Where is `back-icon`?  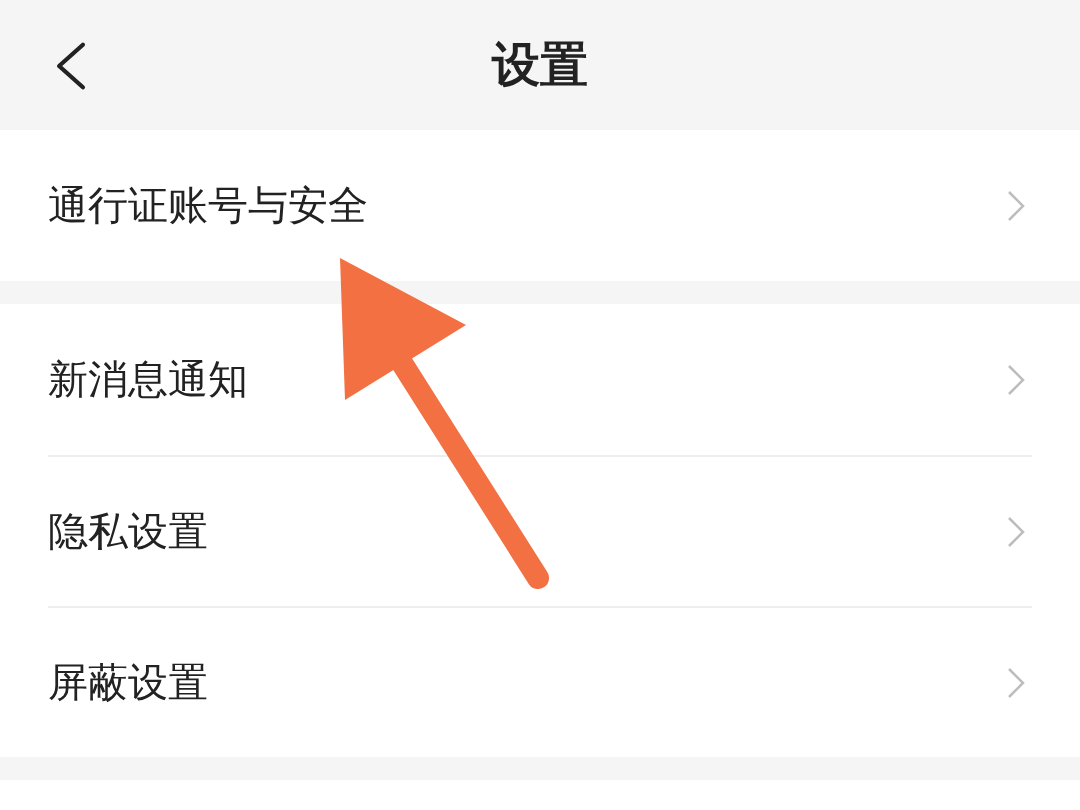 back-icon is located at coordinates (71, 66).